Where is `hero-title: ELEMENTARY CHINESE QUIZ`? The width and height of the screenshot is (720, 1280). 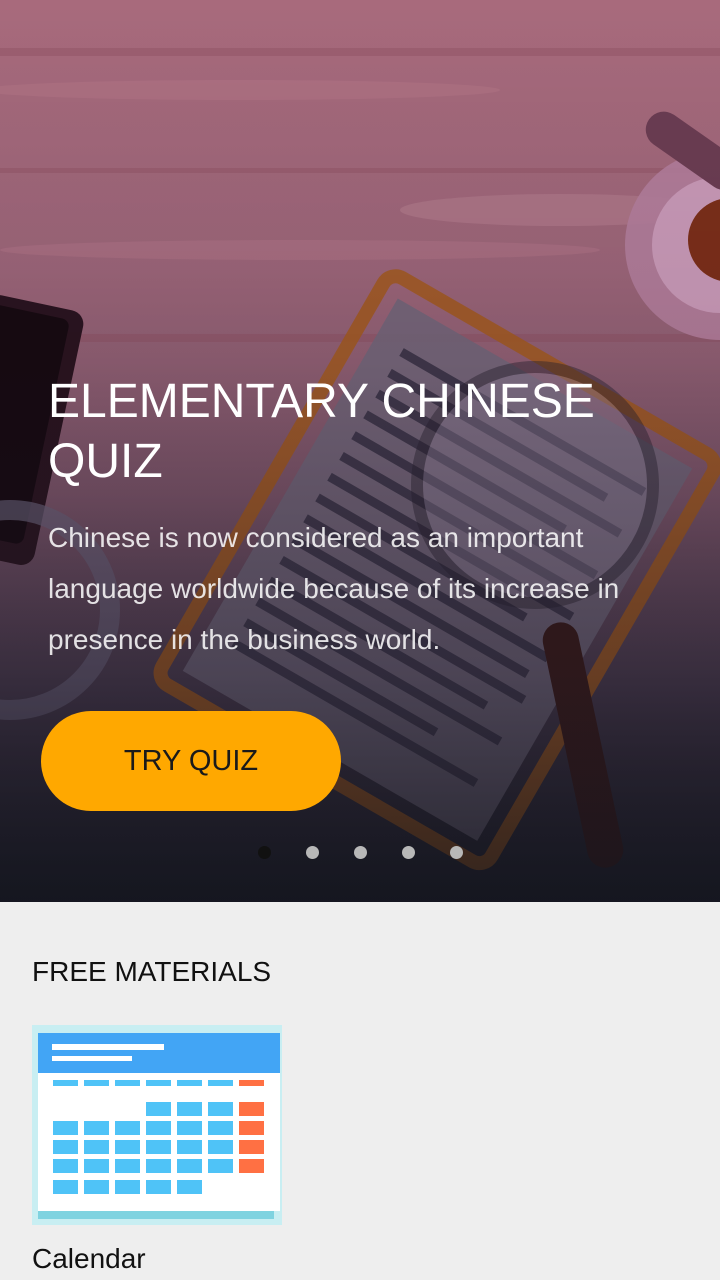
hero-title: ELEMENTARY CHINESE QUIZ is located at coordinates (321, 431).